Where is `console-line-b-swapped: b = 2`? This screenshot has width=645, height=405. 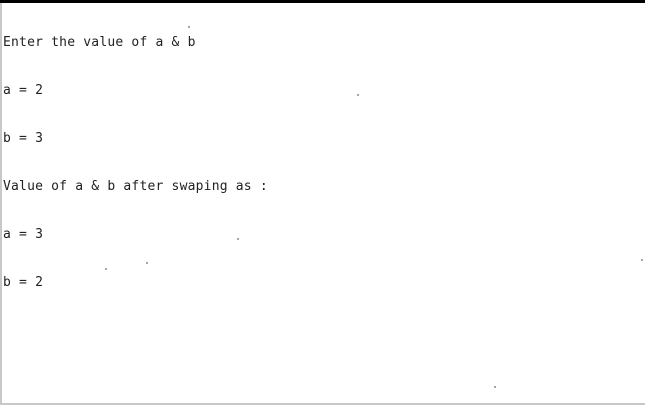
console-line-b-swapped: b = 2 is located at coordinates (23, 282).